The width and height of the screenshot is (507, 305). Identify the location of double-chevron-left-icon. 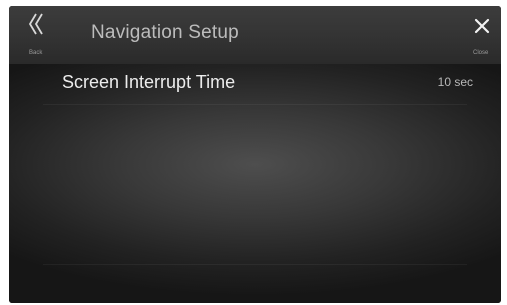
(35, 24).